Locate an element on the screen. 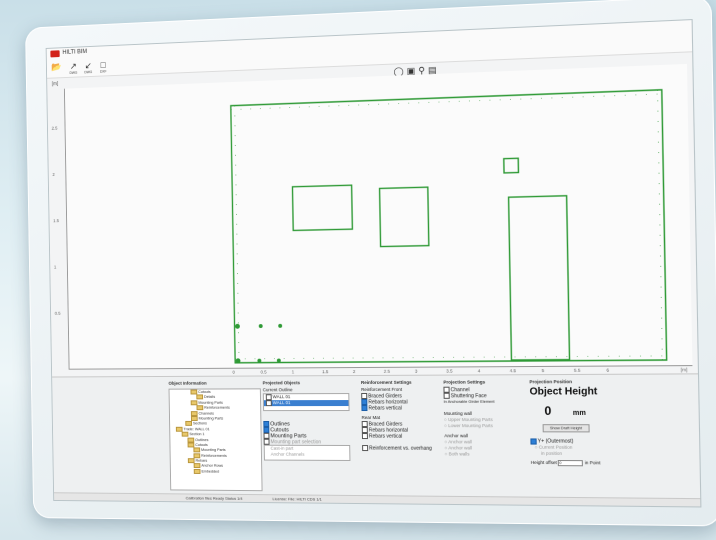  x-tick: 1 is located at coordinates (293, 371).